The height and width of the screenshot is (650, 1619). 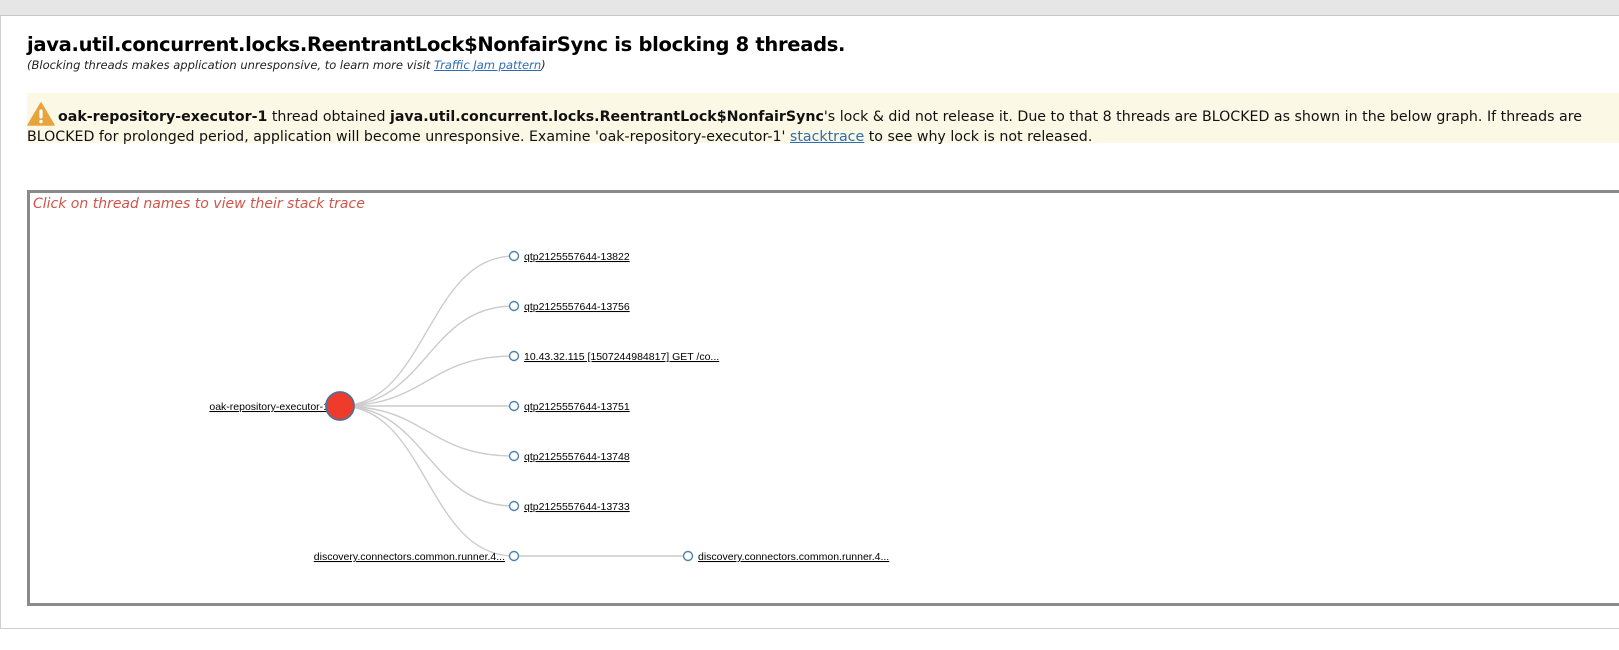 What do you see at coordinates (827, 137) in the screenshot?
I see `stacktrace-link: stacktrace` at bounding box center [827, 137].